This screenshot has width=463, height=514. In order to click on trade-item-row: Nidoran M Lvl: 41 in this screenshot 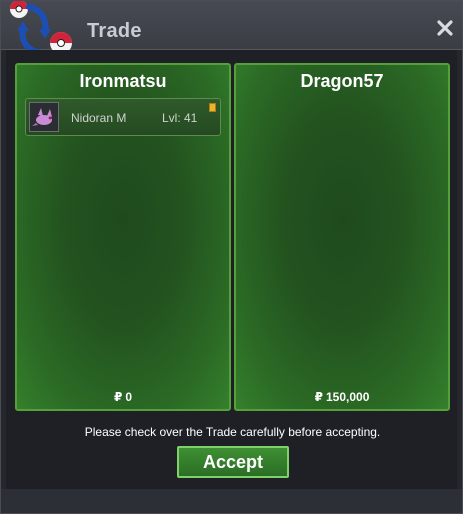, I will do `click(123, 117)`.